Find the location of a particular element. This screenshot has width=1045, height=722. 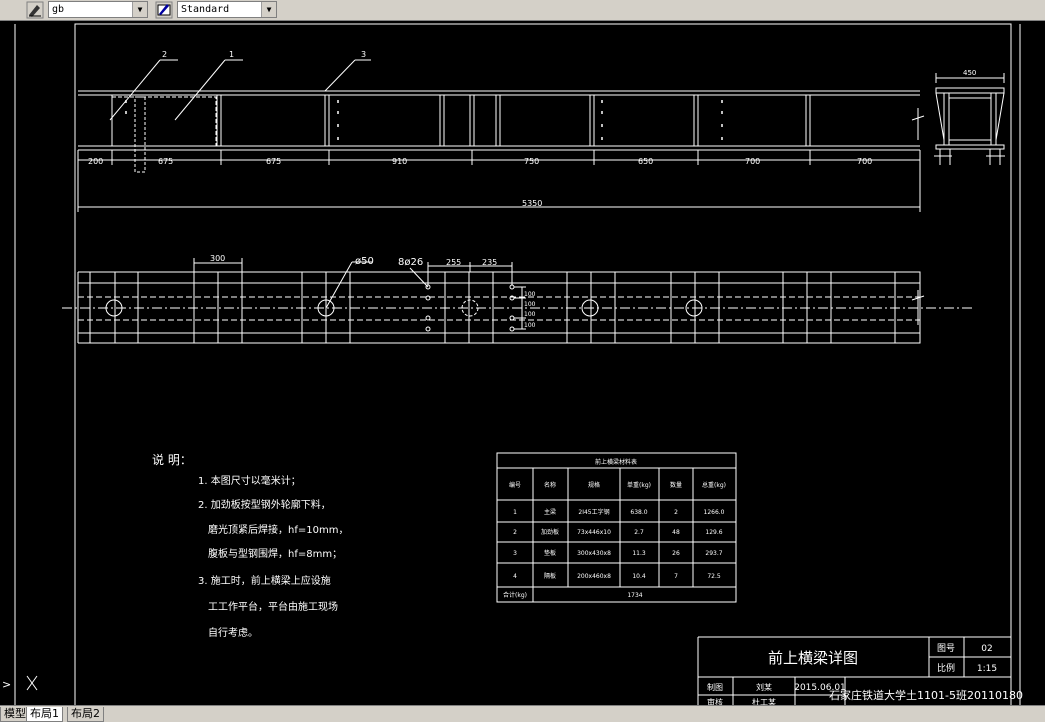

ucs-icon is located at coordinates (32, 683).